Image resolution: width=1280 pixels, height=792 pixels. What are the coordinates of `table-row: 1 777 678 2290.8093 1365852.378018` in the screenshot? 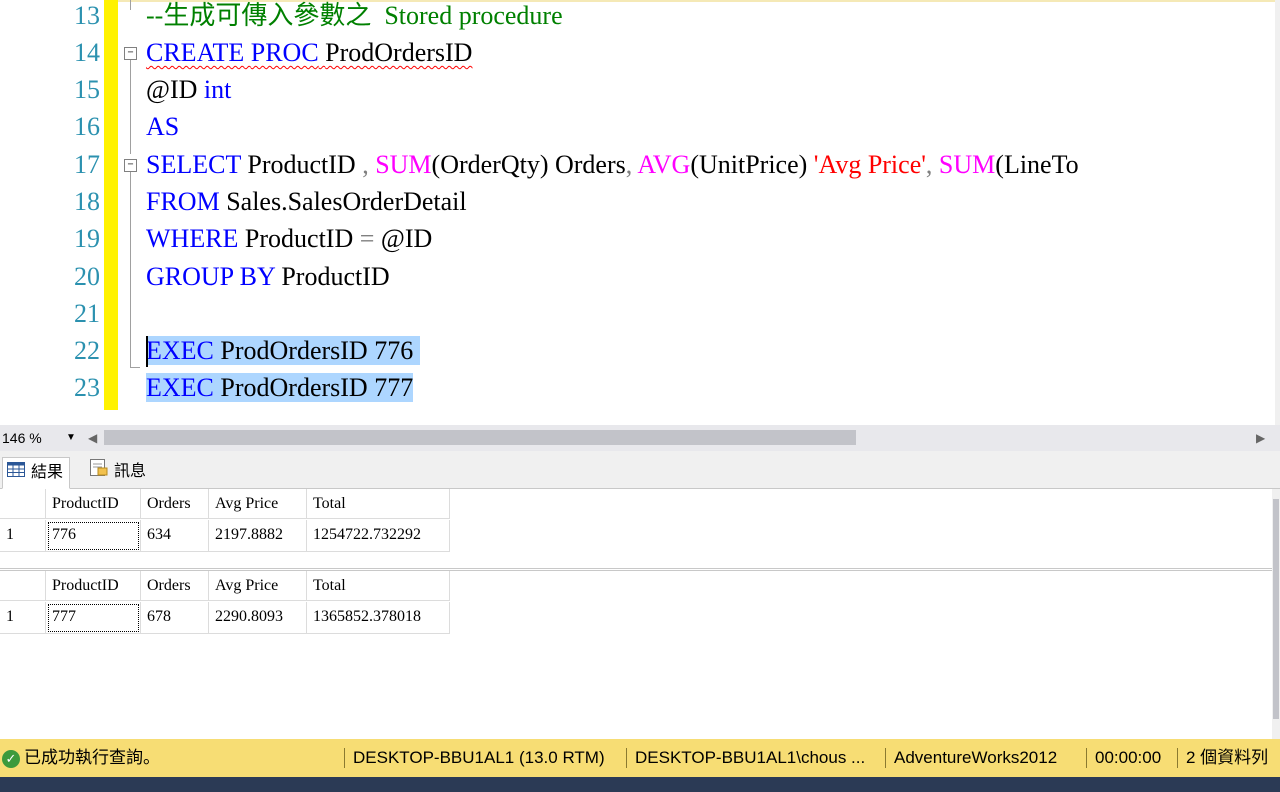 It's located at (225, 618).